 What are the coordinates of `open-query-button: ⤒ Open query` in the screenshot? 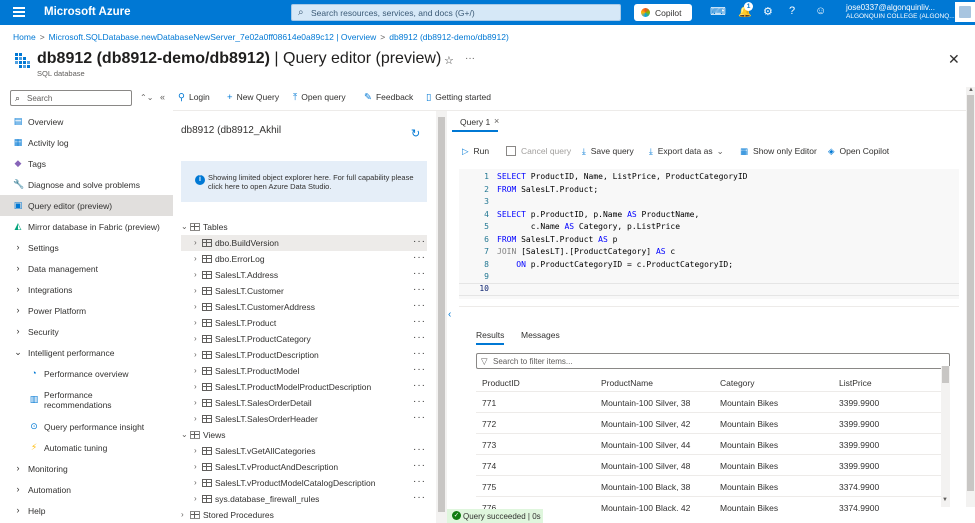 It's located at (319, 97).